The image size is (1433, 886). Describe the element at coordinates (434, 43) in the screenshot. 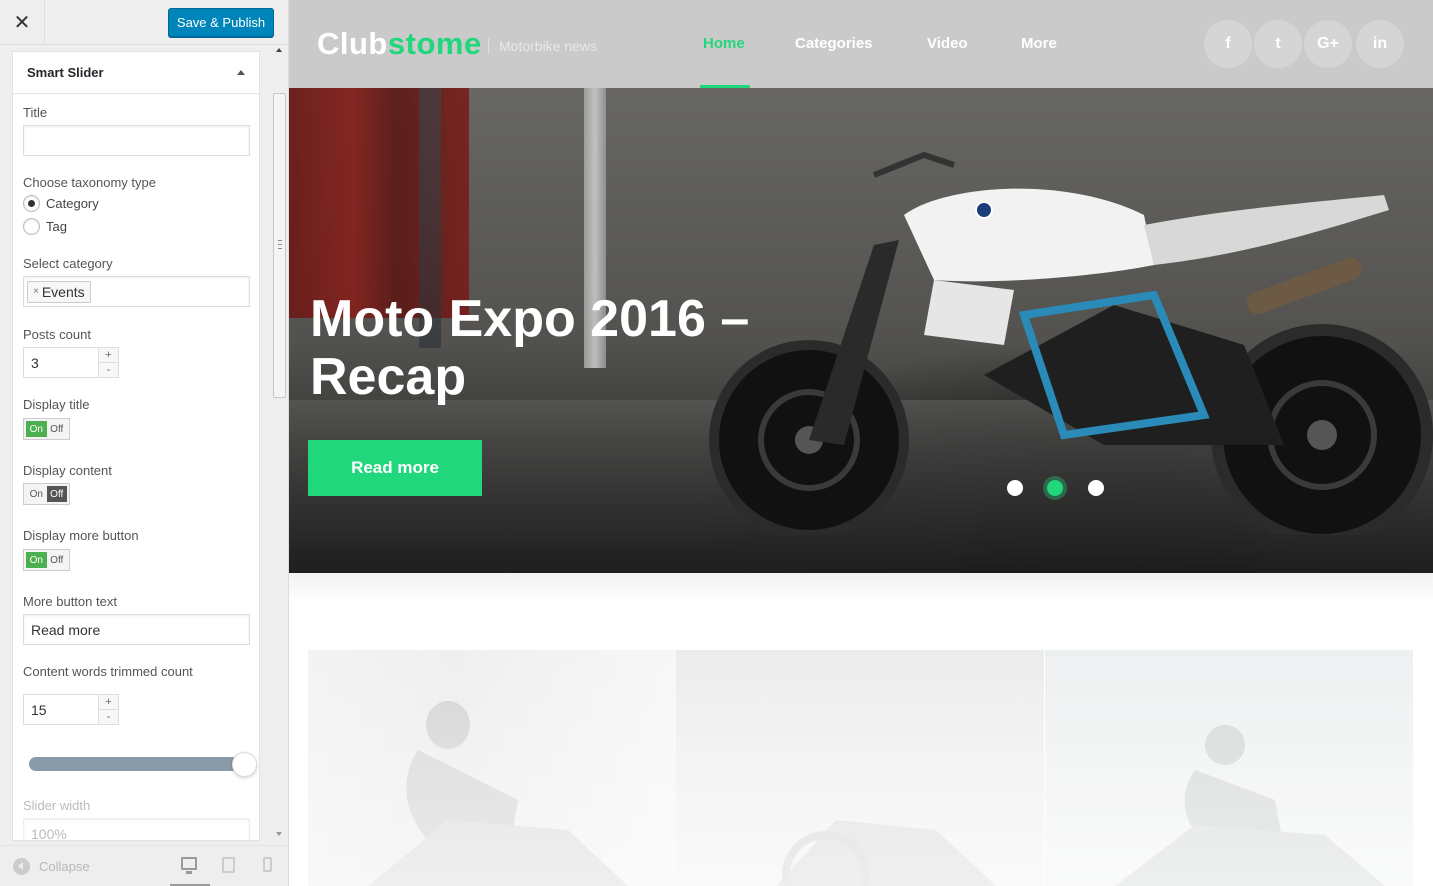

I see `logo-text-2: stome` at that location.